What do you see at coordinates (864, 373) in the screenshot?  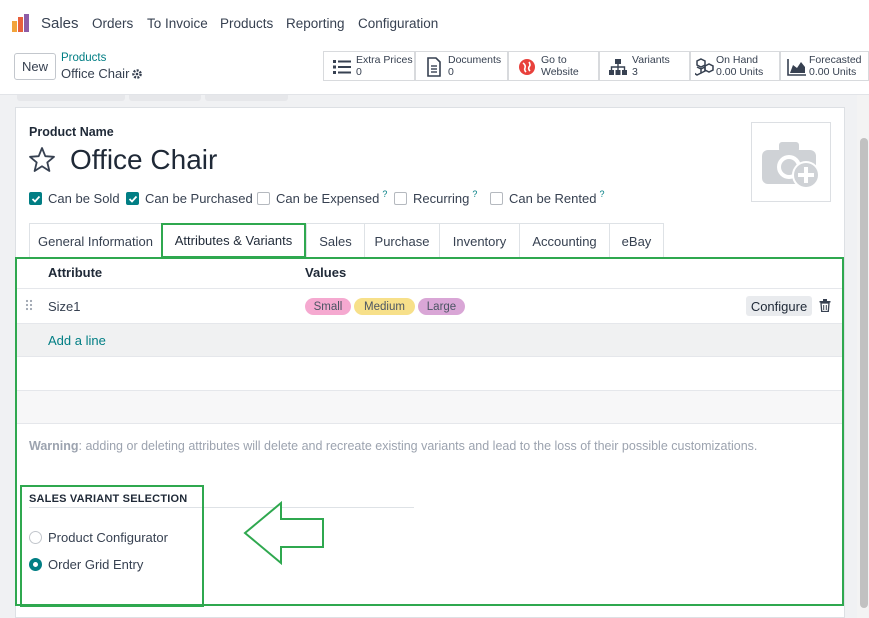 I see `scrollbar-thumb` at bounding box center [864, 373].